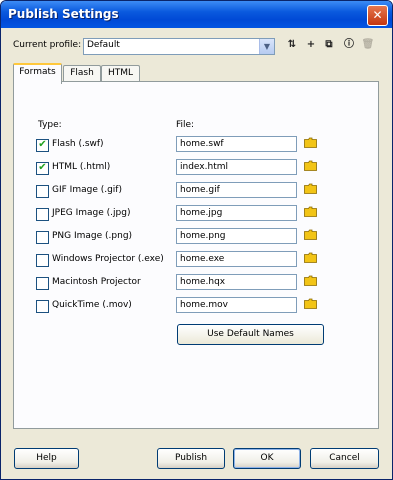 Image resolution: width=393 pixels, height=480 pixels. Describe the element at coordinates (250, 334) in the screenshot. I see `use-default-names-button: Use Default Names` at that location.